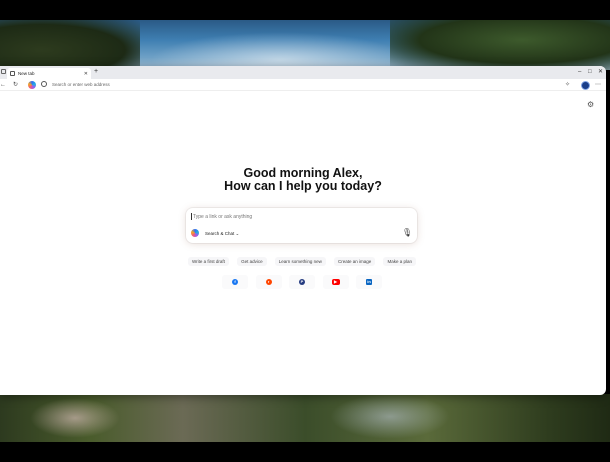 Image resolution: width=610 pixels, height=462 pixels. Describe the element at coordinates (590, 72) in the screenshot. I see `maximize-button: □` at that location.